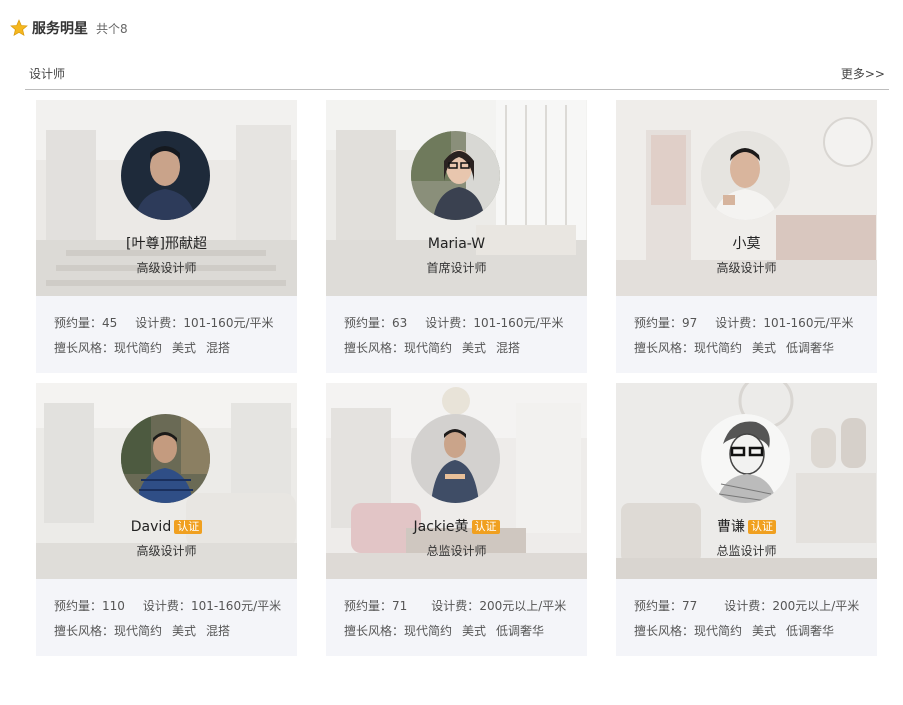 The height and width of the screenshot is (705, 903). What do you see at coordinates (400, 323) in the screenshot?
I see `bookings-value: 63` at bounding box center [400, 323].